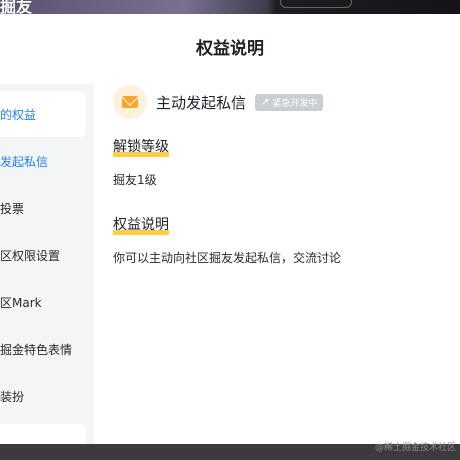 This screenshot has width=460, height=460. I want to click on benefit-description-title: 权益说明, so click(141, 224).